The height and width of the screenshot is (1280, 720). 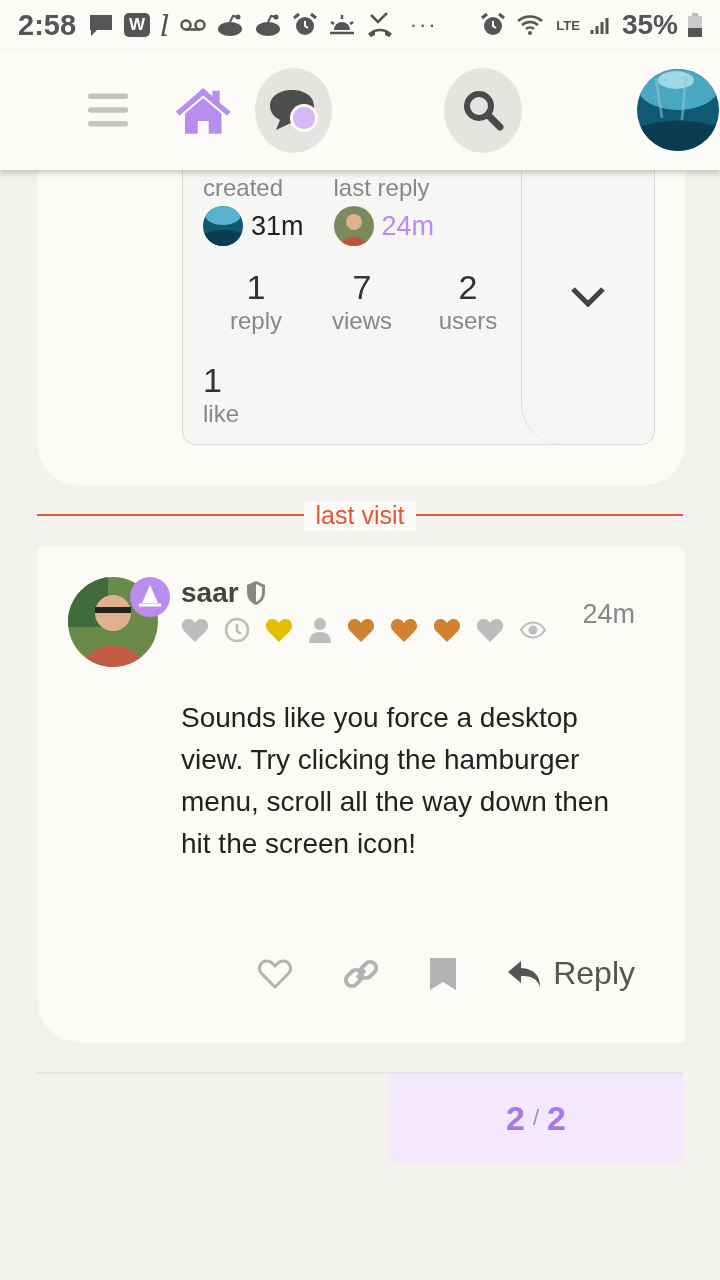 What do you see at coordinates (256, 321) in the screenshot?
I see `count-label: reply` at bounding box center [256, 321].